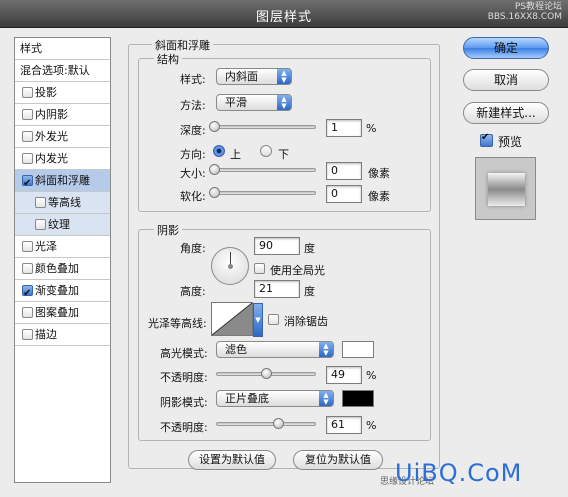 The height and width of the screenshot is (497, 568). Describe the element at coordinates (262, 126) in the screenshot. I see `depth-slider` at that location.